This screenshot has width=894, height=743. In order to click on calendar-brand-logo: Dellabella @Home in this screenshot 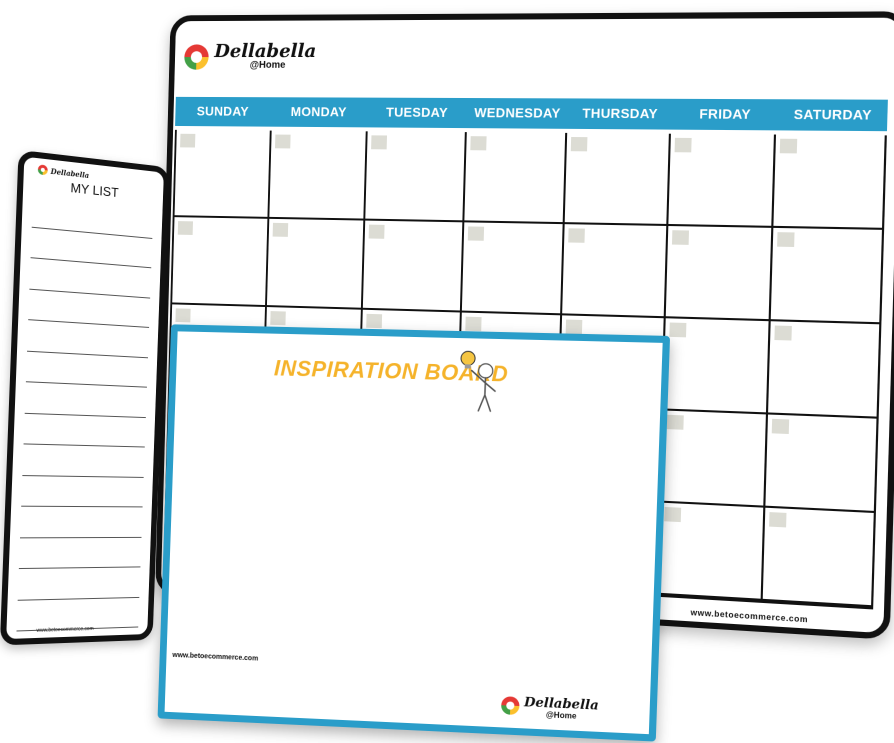, I will do `click(250, 55)`.